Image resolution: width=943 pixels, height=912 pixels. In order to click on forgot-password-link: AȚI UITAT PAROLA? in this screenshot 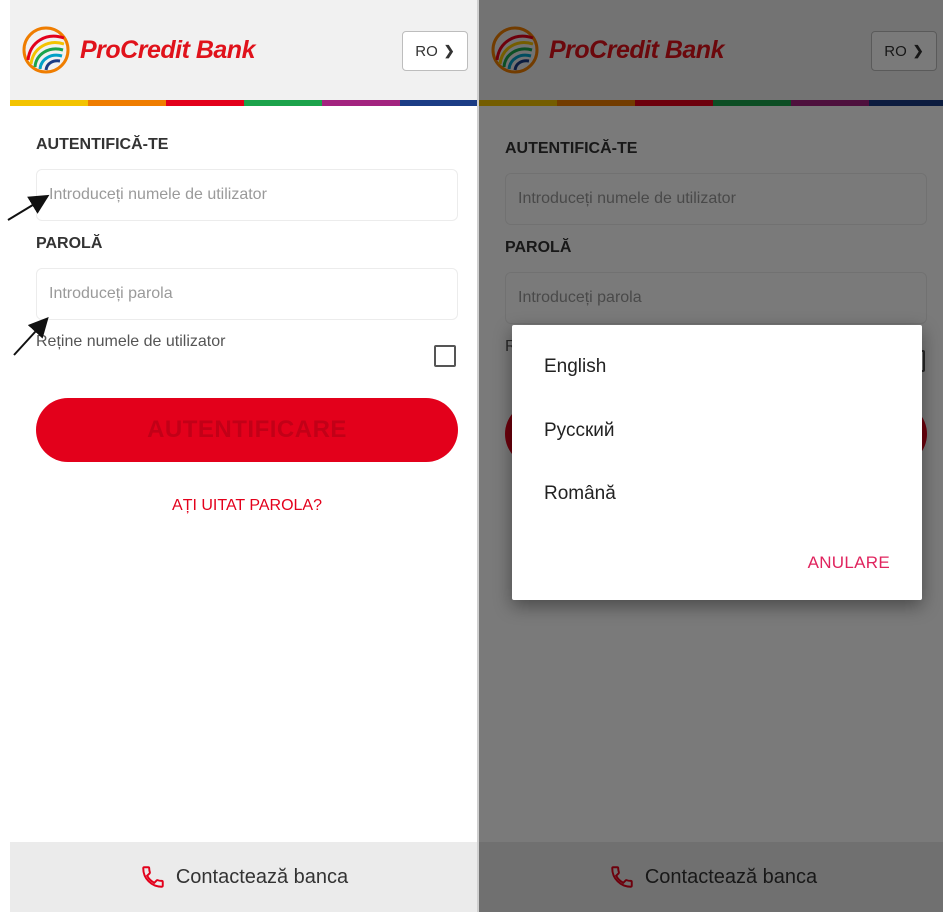, I will do `click(244, 506)`.